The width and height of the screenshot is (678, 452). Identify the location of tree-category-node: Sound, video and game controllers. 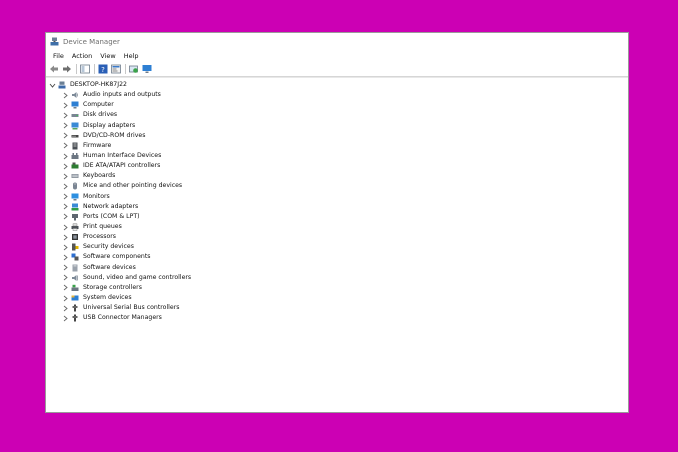
(337, 278).